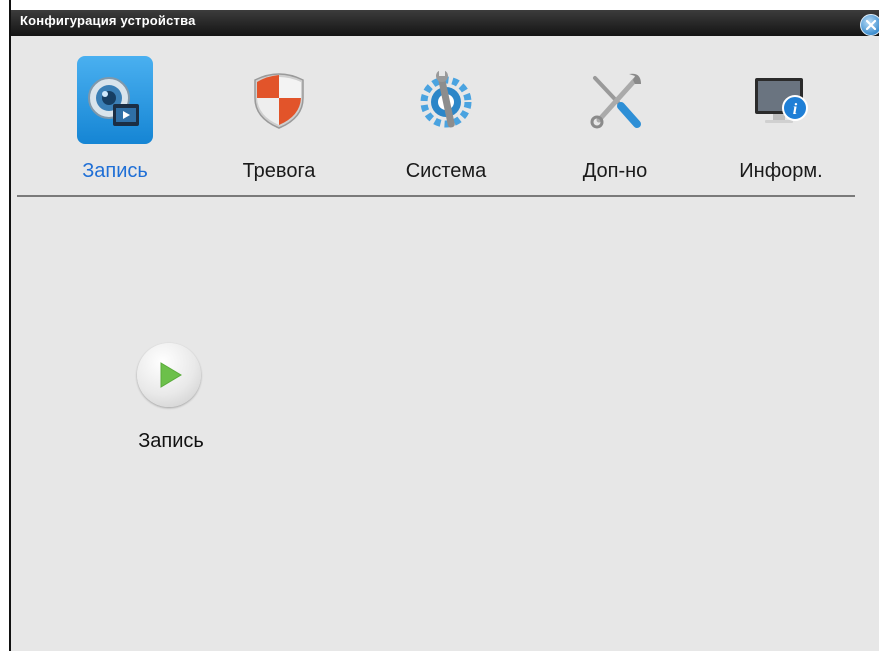  I want to click on record-play-button, so click(169, 375).